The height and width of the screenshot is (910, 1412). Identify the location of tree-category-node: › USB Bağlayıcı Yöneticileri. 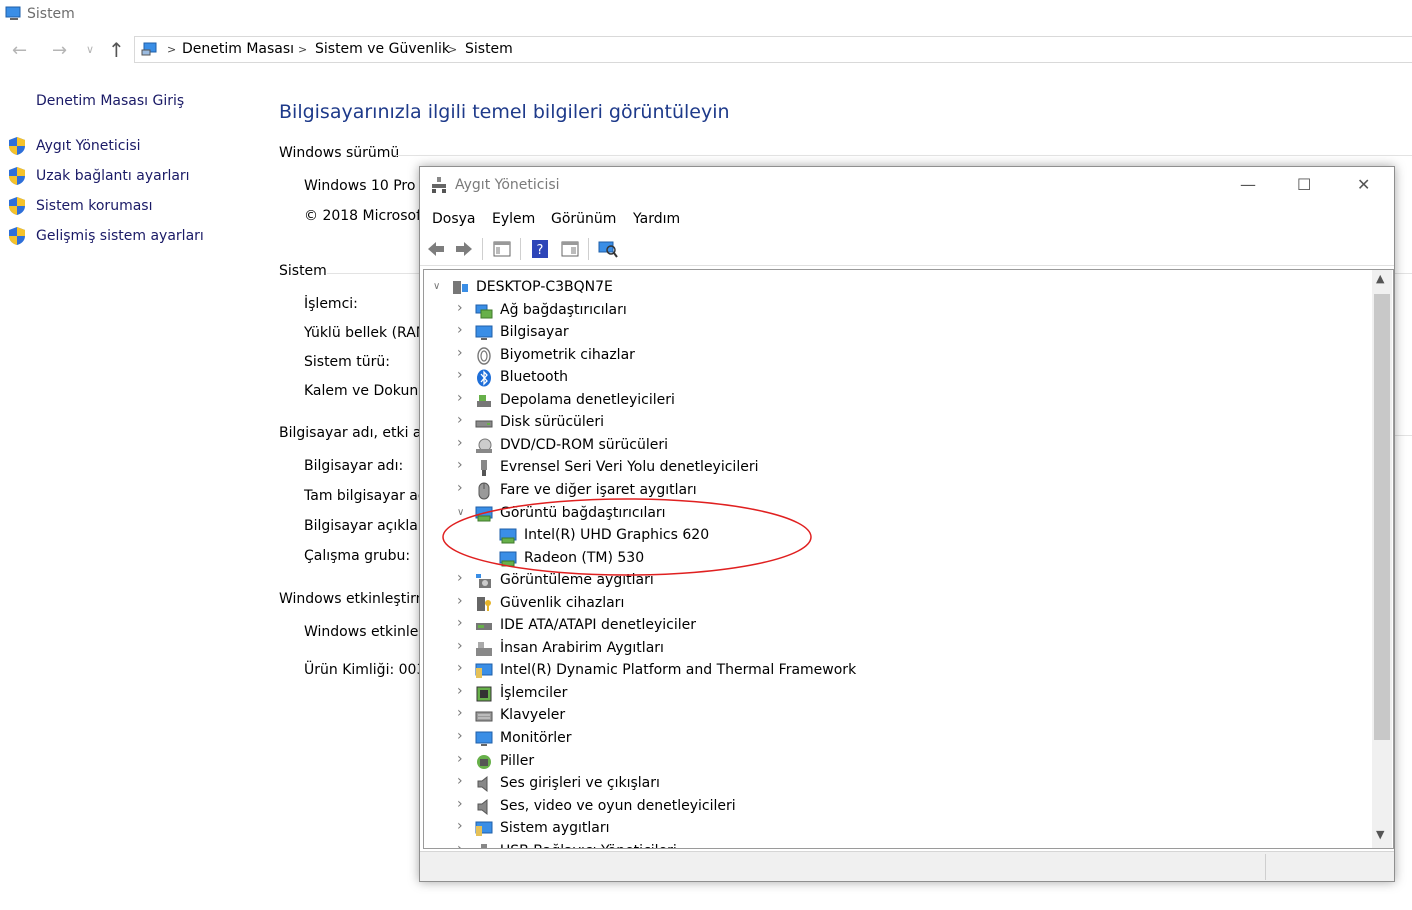
(894, 844).